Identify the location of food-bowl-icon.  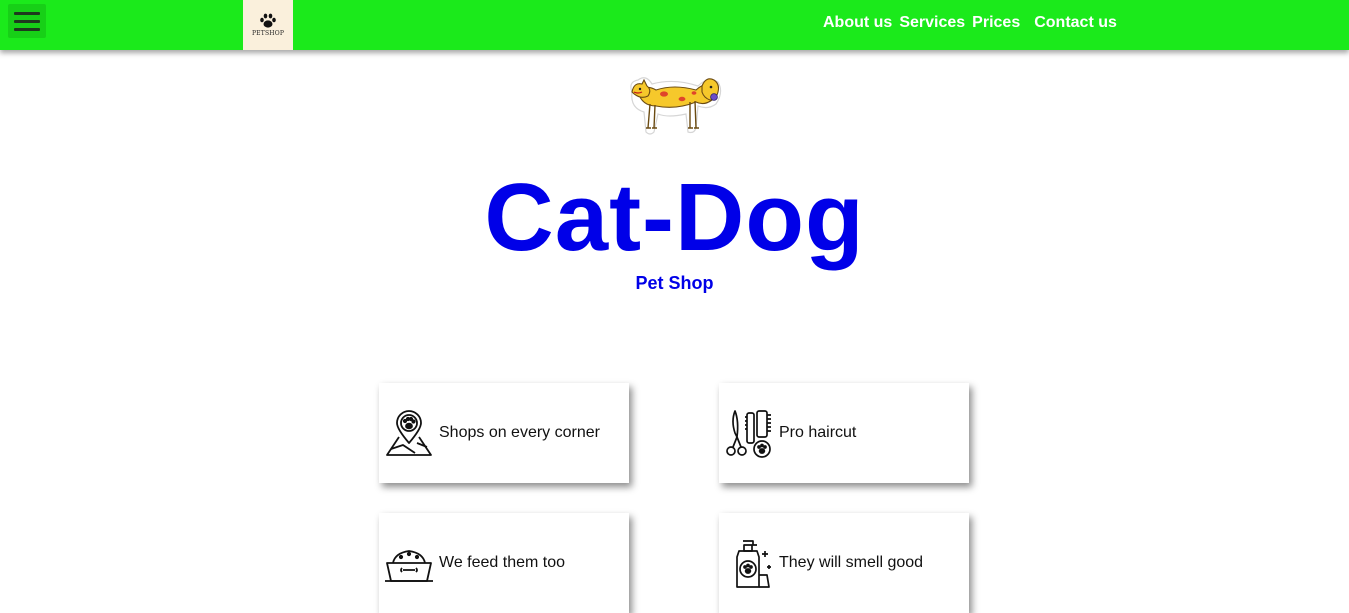
(409, 566).